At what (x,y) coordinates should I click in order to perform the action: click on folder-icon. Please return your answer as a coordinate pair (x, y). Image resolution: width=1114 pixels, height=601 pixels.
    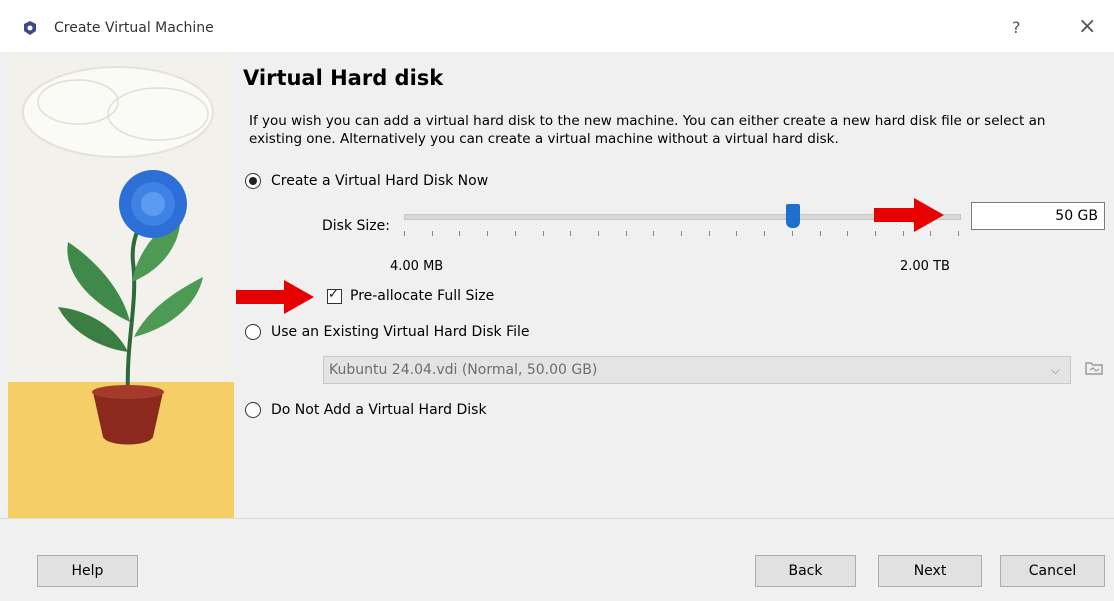
    Looking at the image, I should click on (1094, 368).